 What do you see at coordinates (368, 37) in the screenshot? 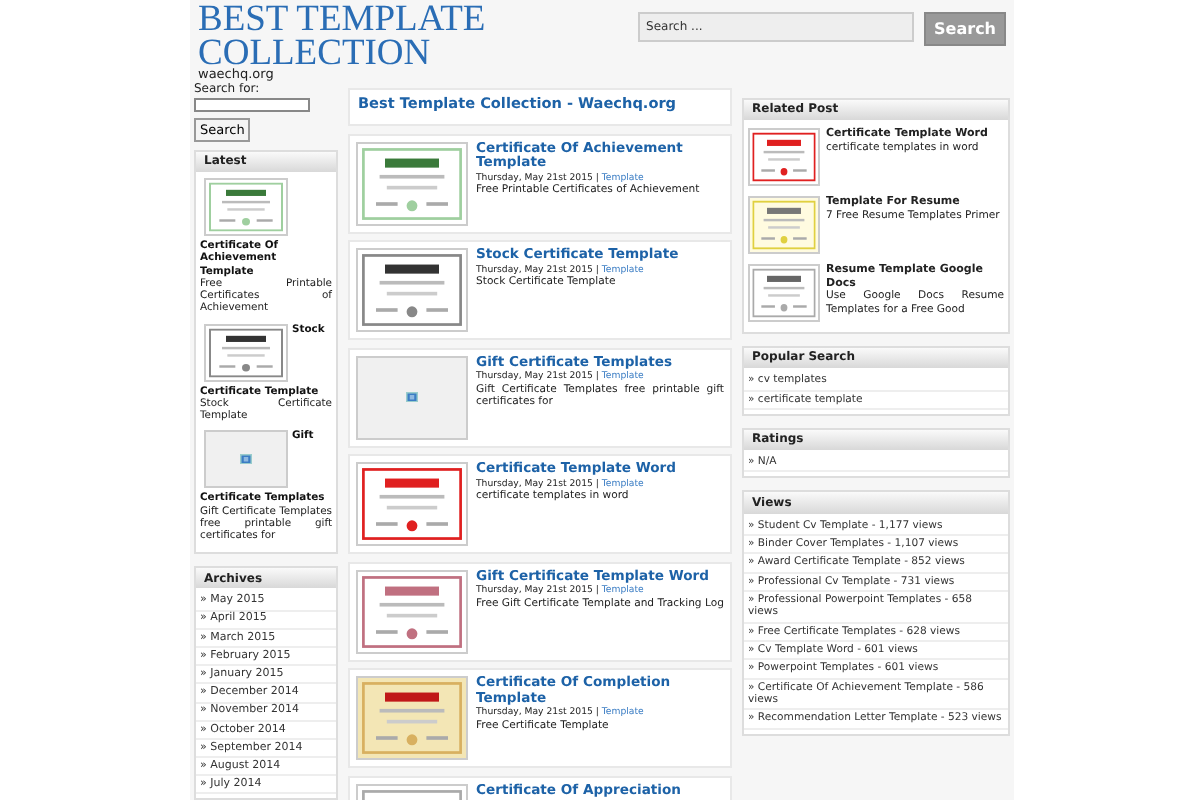
I see `site-title: BEST TEMPLATE COLLECTION` at bounding box center [368, 37].